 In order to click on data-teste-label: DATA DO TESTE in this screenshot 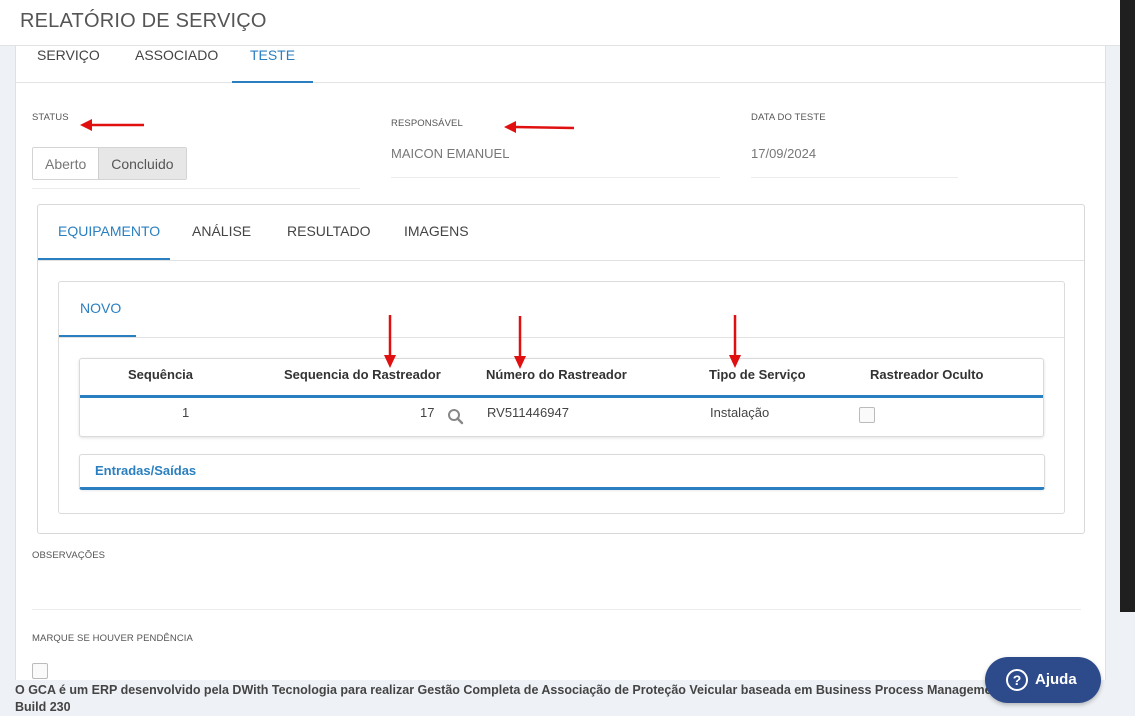, I will do `click(788, 117)`.